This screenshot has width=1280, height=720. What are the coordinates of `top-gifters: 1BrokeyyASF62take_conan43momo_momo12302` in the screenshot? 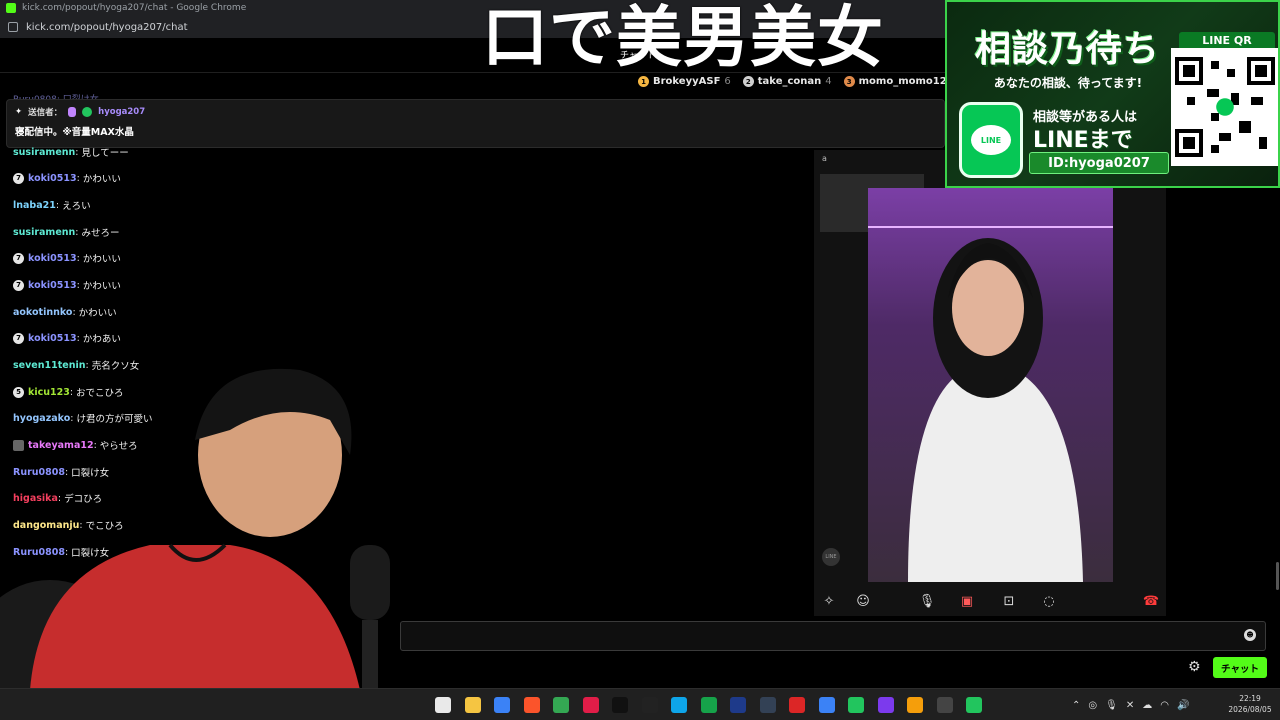 It's located at (804, 81).